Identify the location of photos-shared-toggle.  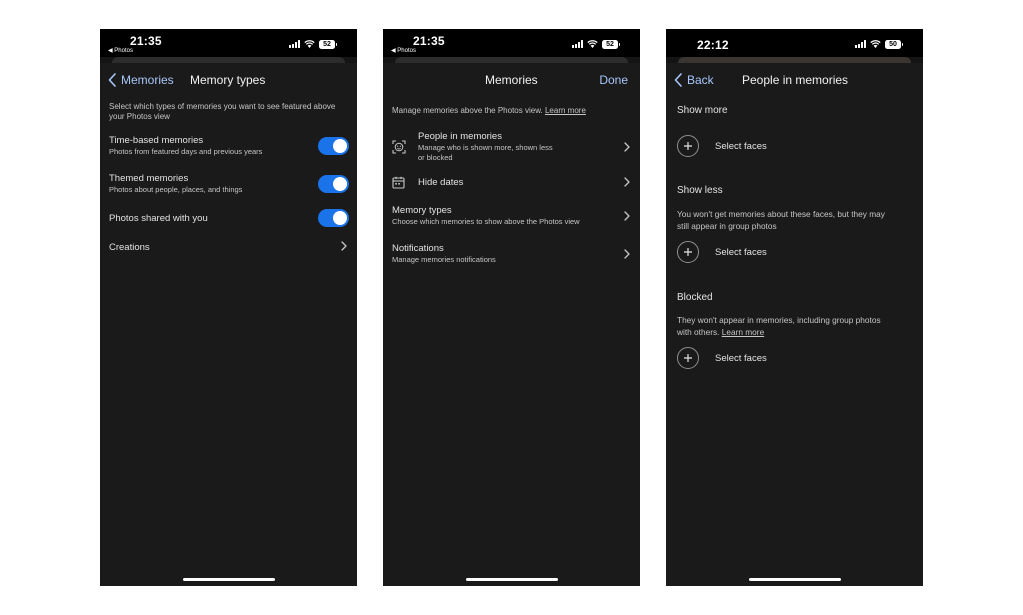
(333, 218).